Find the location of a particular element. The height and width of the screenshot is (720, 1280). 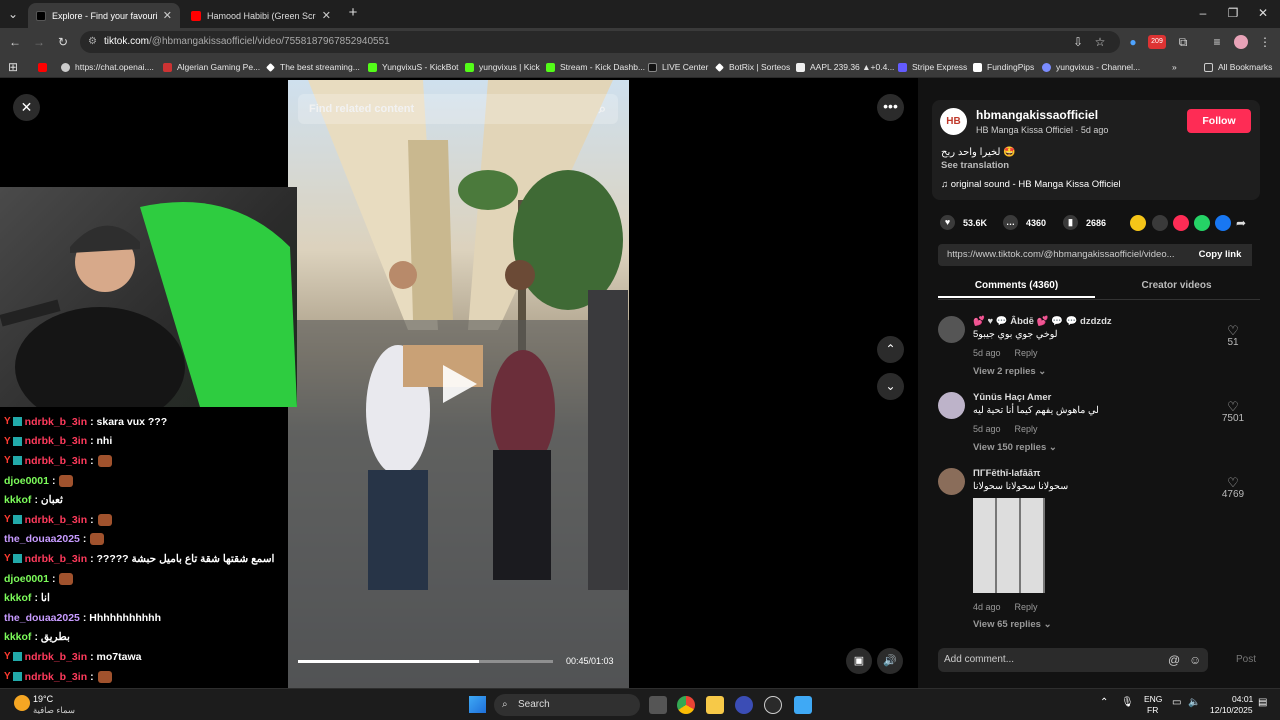

speaker-icon: 🔈 is located at coordinates (1194, 702).